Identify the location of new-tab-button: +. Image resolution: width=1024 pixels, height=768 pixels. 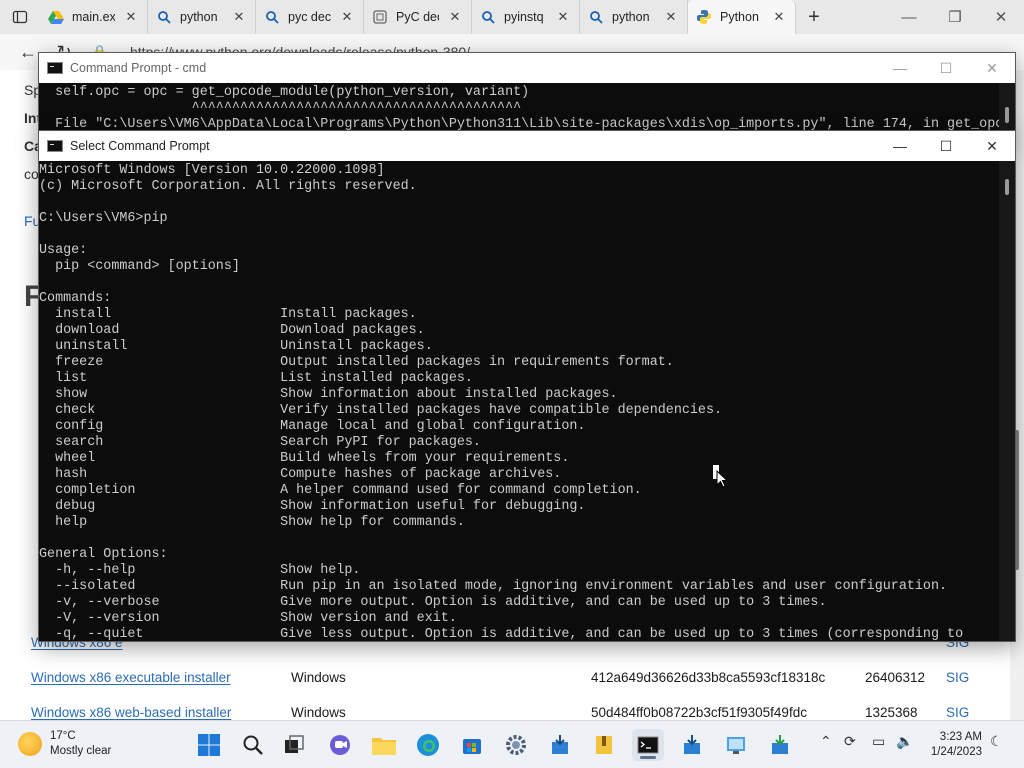
(814, 17).